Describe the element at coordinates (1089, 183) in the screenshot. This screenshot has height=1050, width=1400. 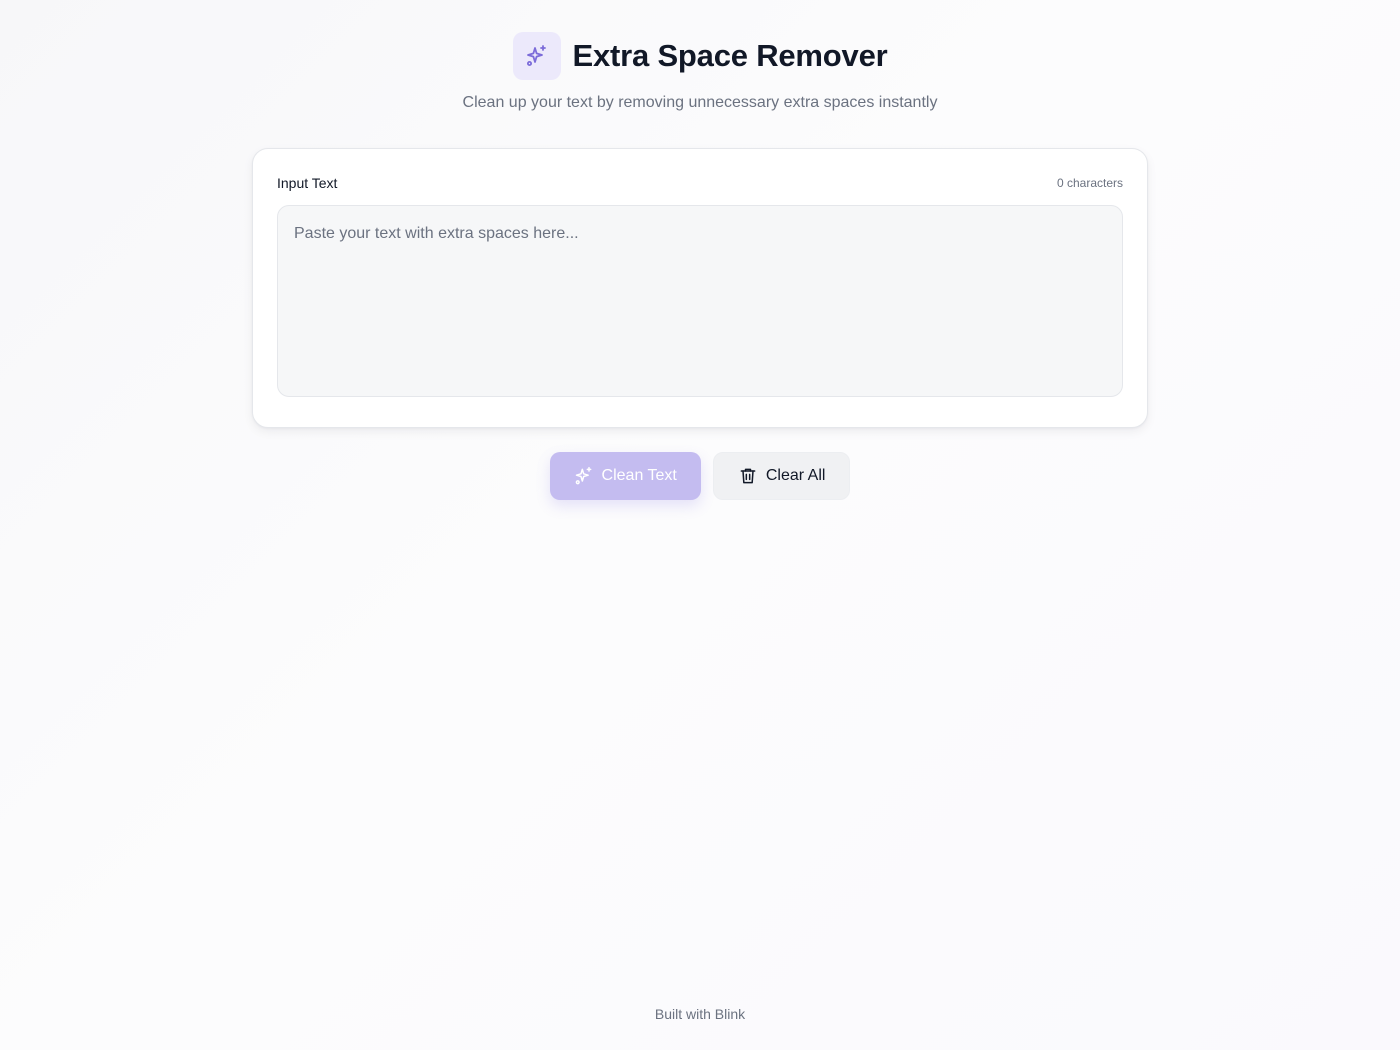
I see `character-count: 0 characters` at that location.